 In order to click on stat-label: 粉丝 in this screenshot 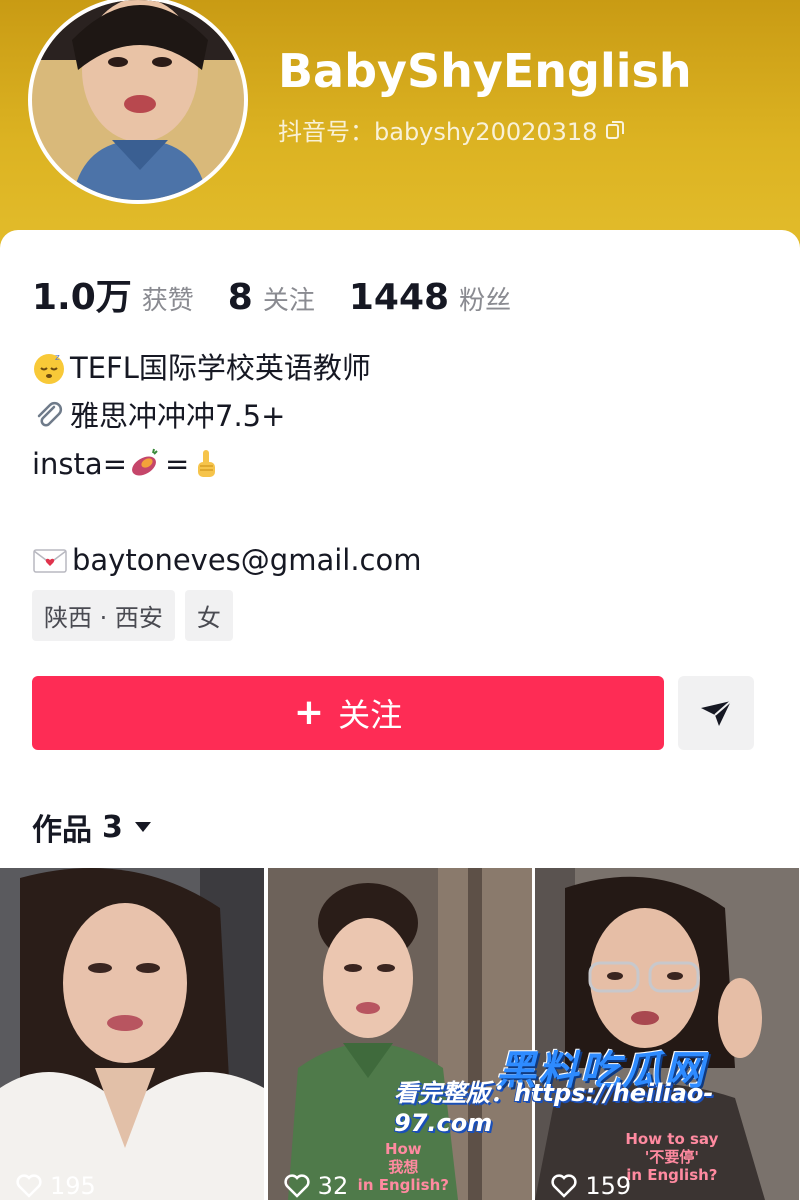, I will do `click(485, 301)`.